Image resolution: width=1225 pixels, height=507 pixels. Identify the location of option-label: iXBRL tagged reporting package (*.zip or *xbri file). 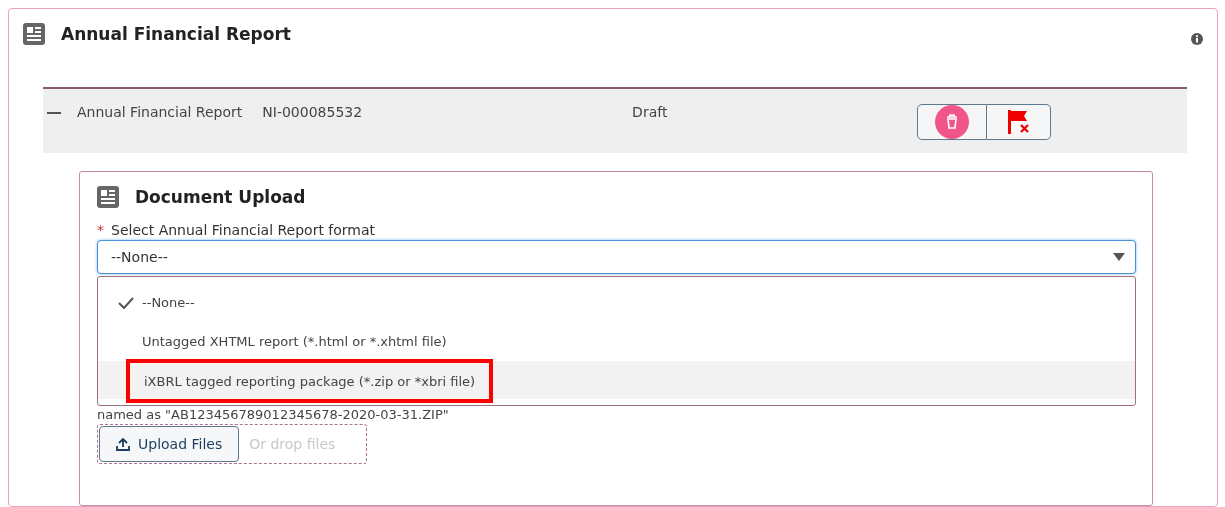
(310, 381).